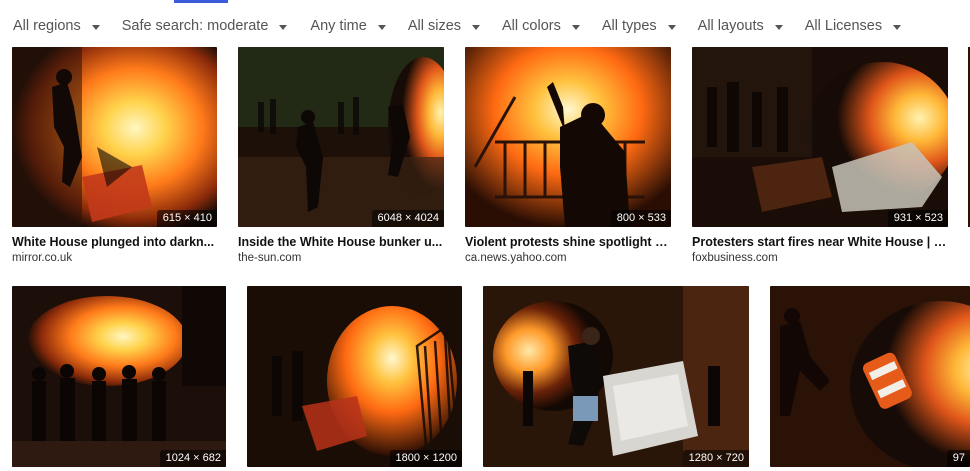  I want to click on image-result: 1280 × 720, so click(616, 376).